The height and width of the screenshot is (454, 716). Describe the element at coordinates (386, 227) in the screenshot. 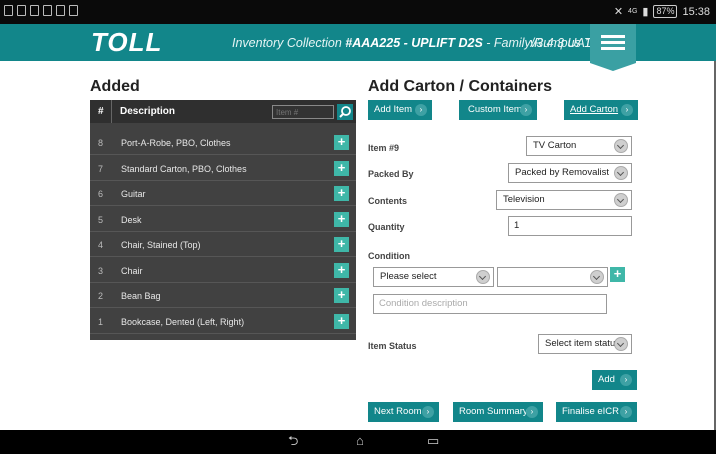

I see `quantity-label: Quantity` at that location.